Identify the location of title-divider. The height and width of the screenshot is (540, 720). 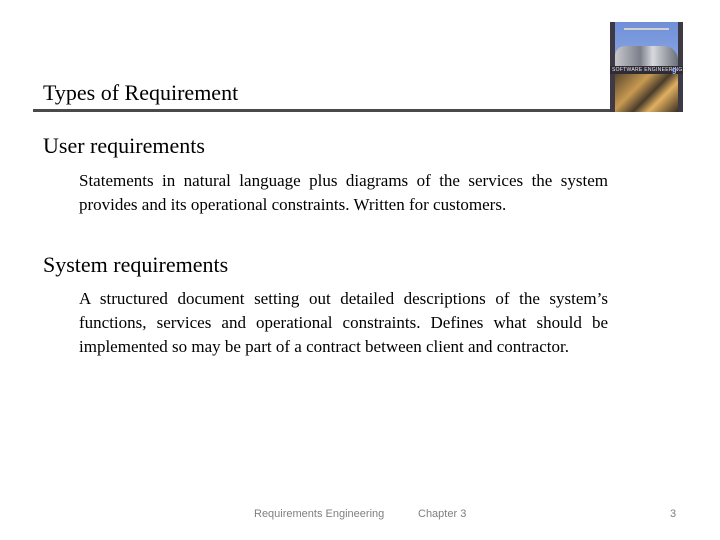
(323, 110).